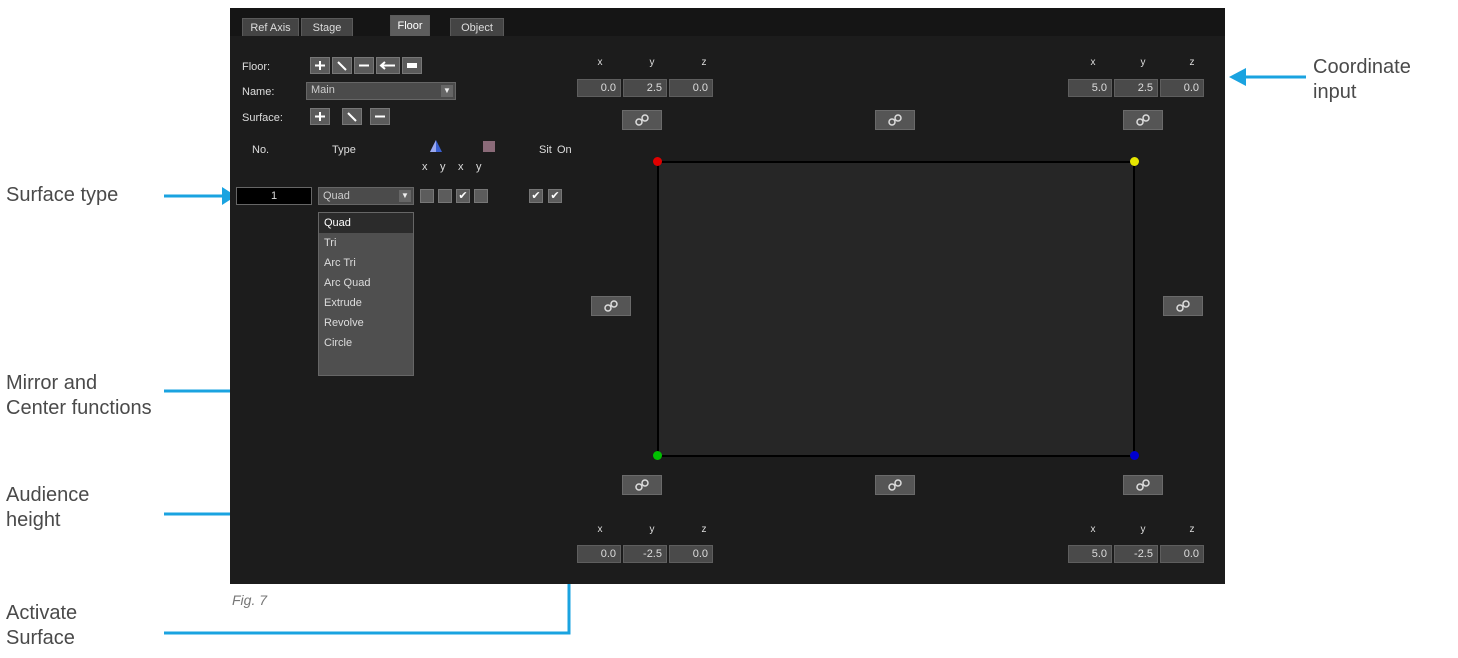 The width and height of the screenshot is (1458, 658). I want to click on mirror-y-checkbox, so click(445, 196).